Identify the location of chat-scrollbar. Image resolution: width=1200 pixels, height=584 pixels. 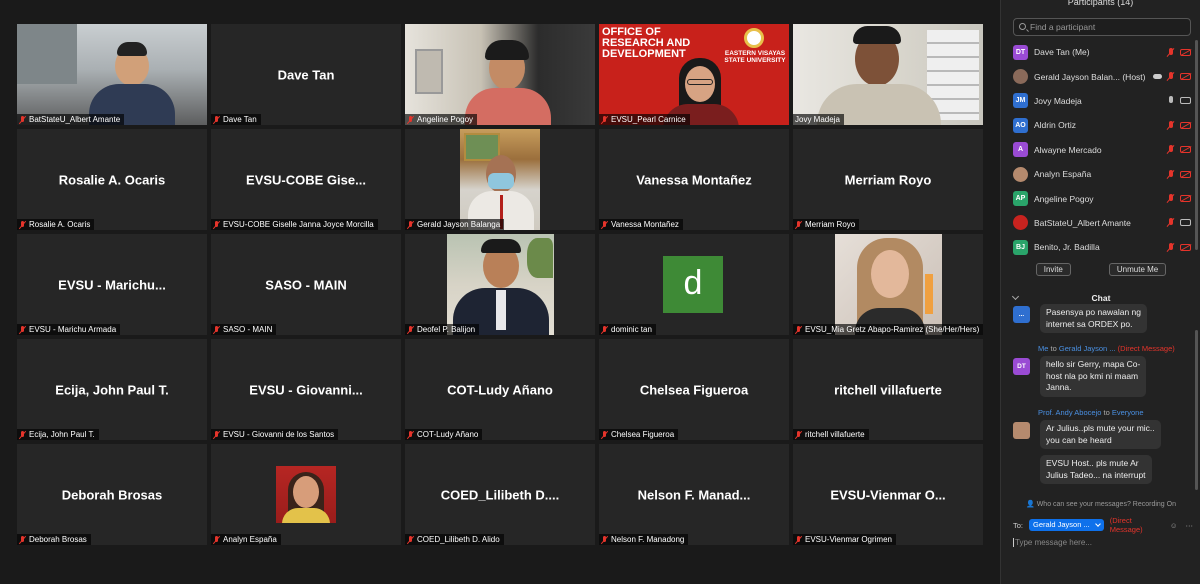
(1196, 410).